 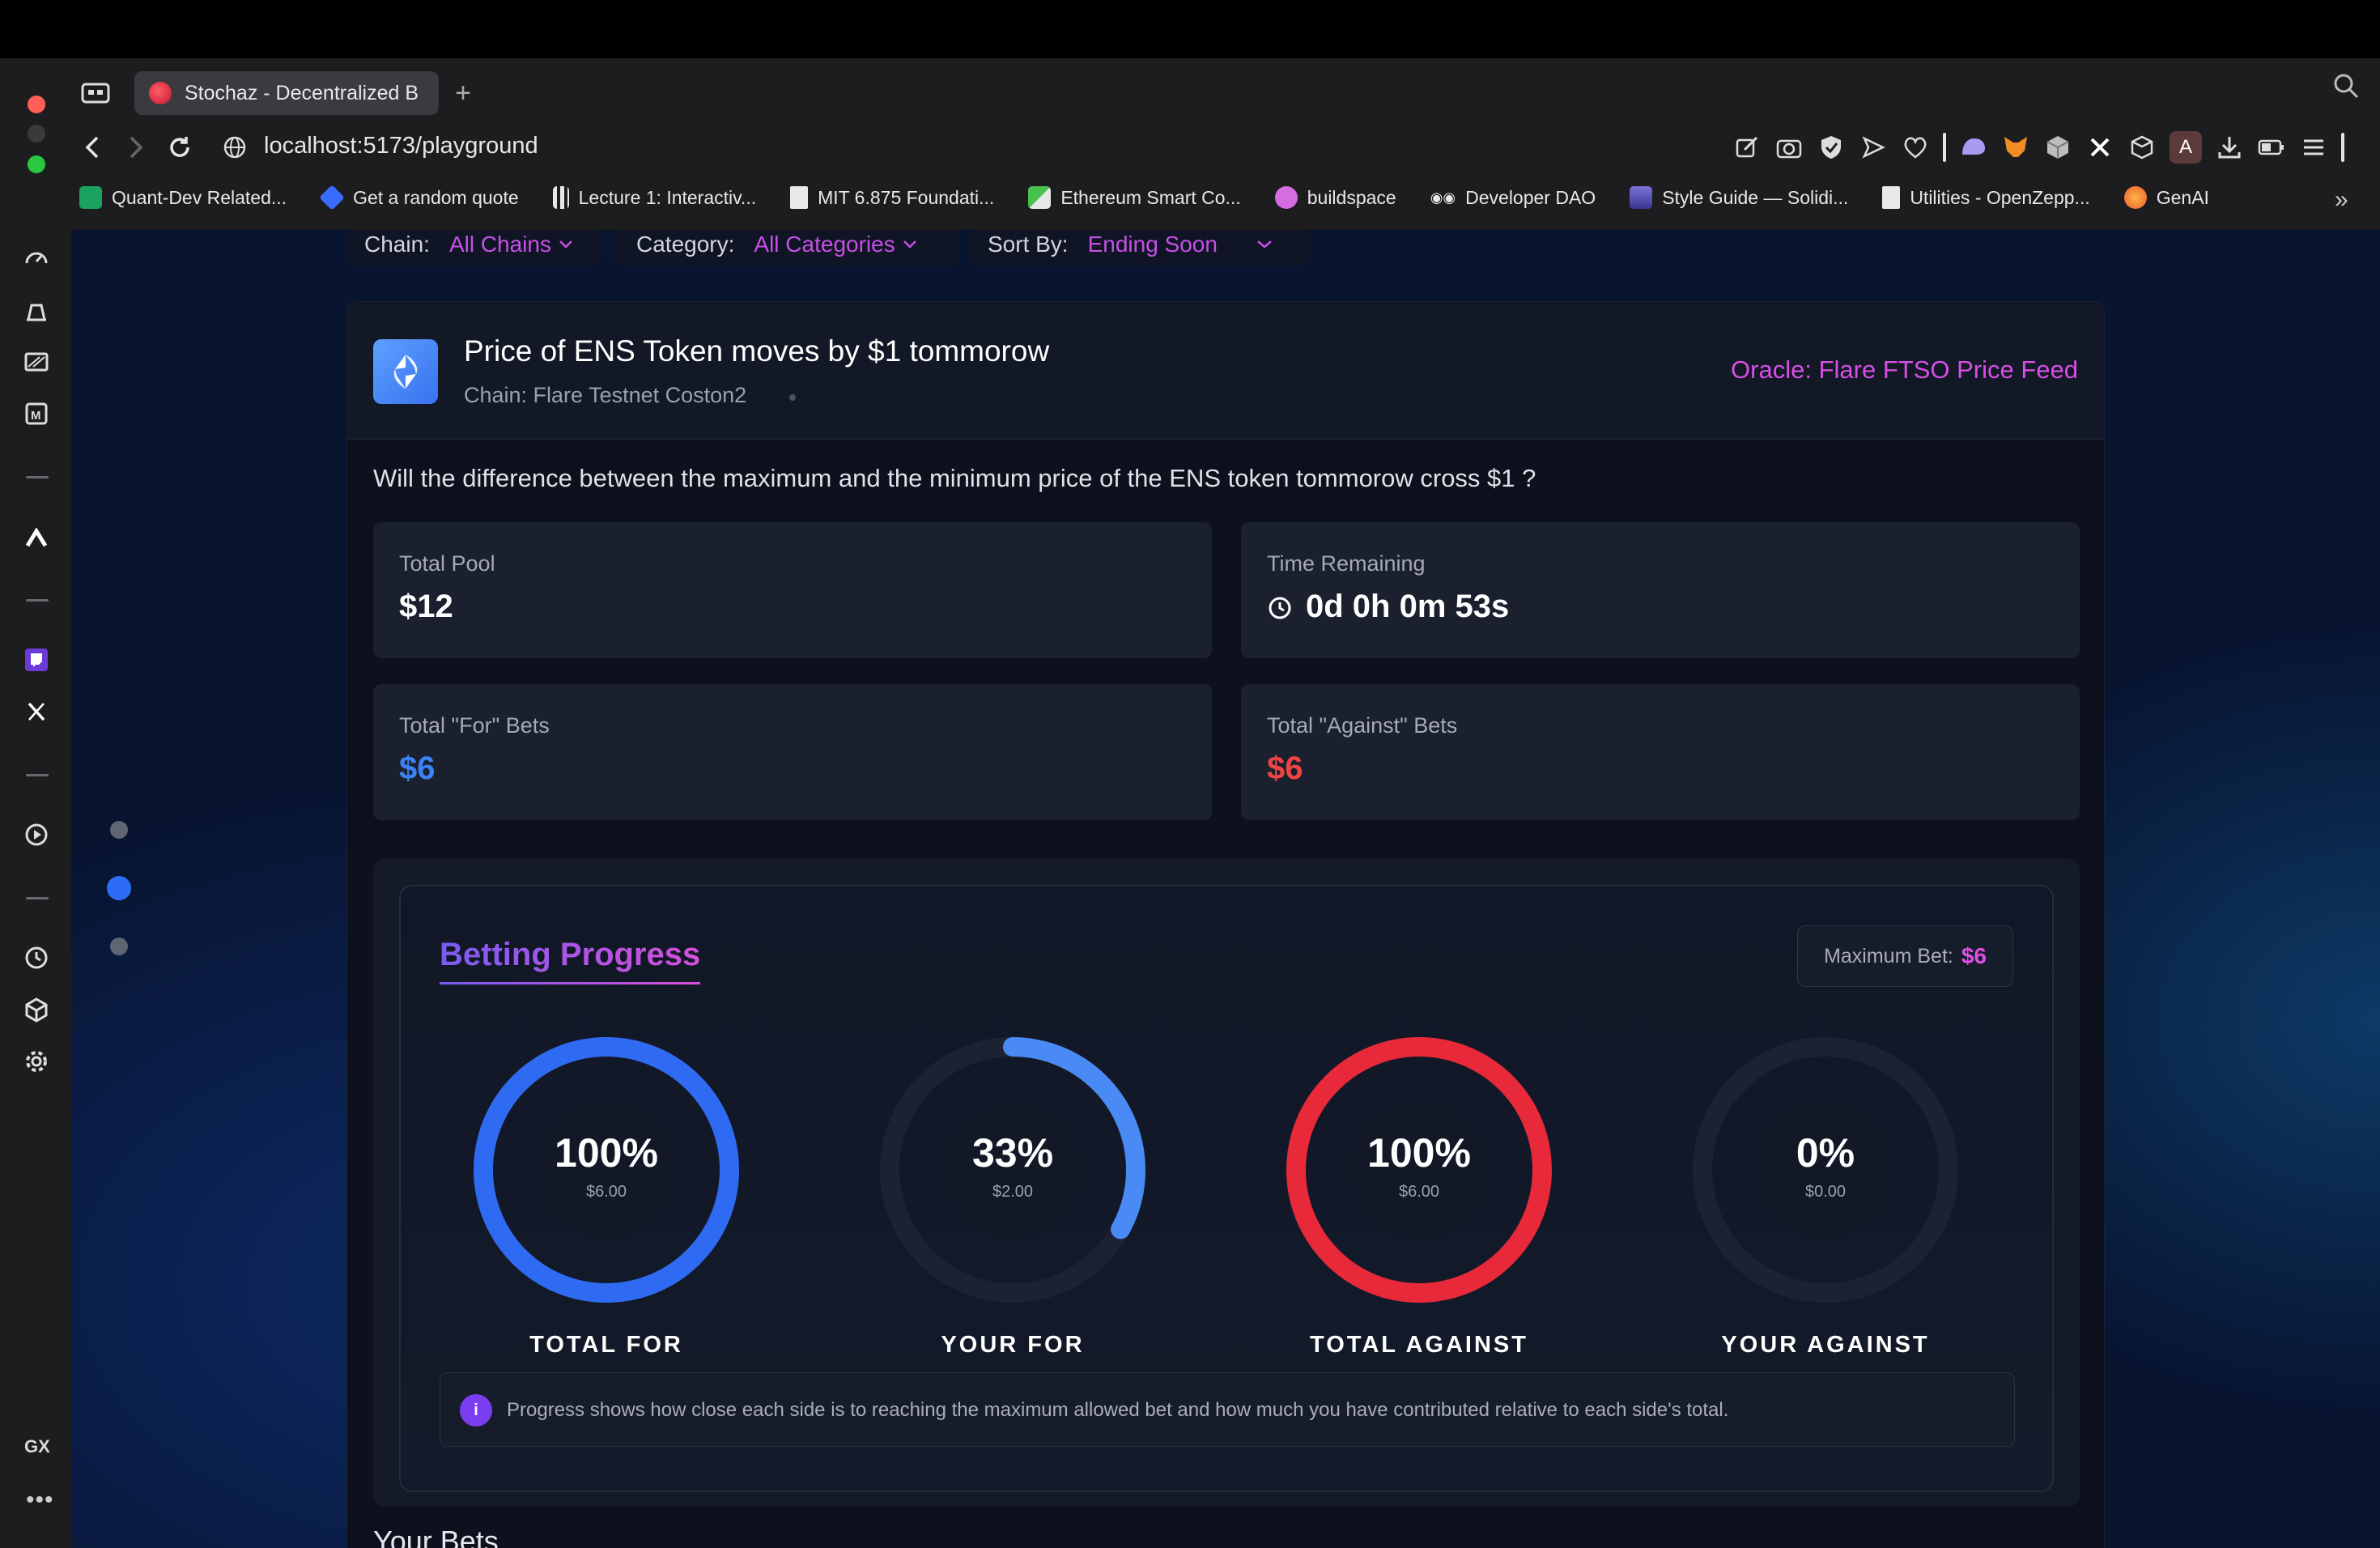 I want to click on for-bets-card: Total "For" Bets $6, so click(x=792, y=752).